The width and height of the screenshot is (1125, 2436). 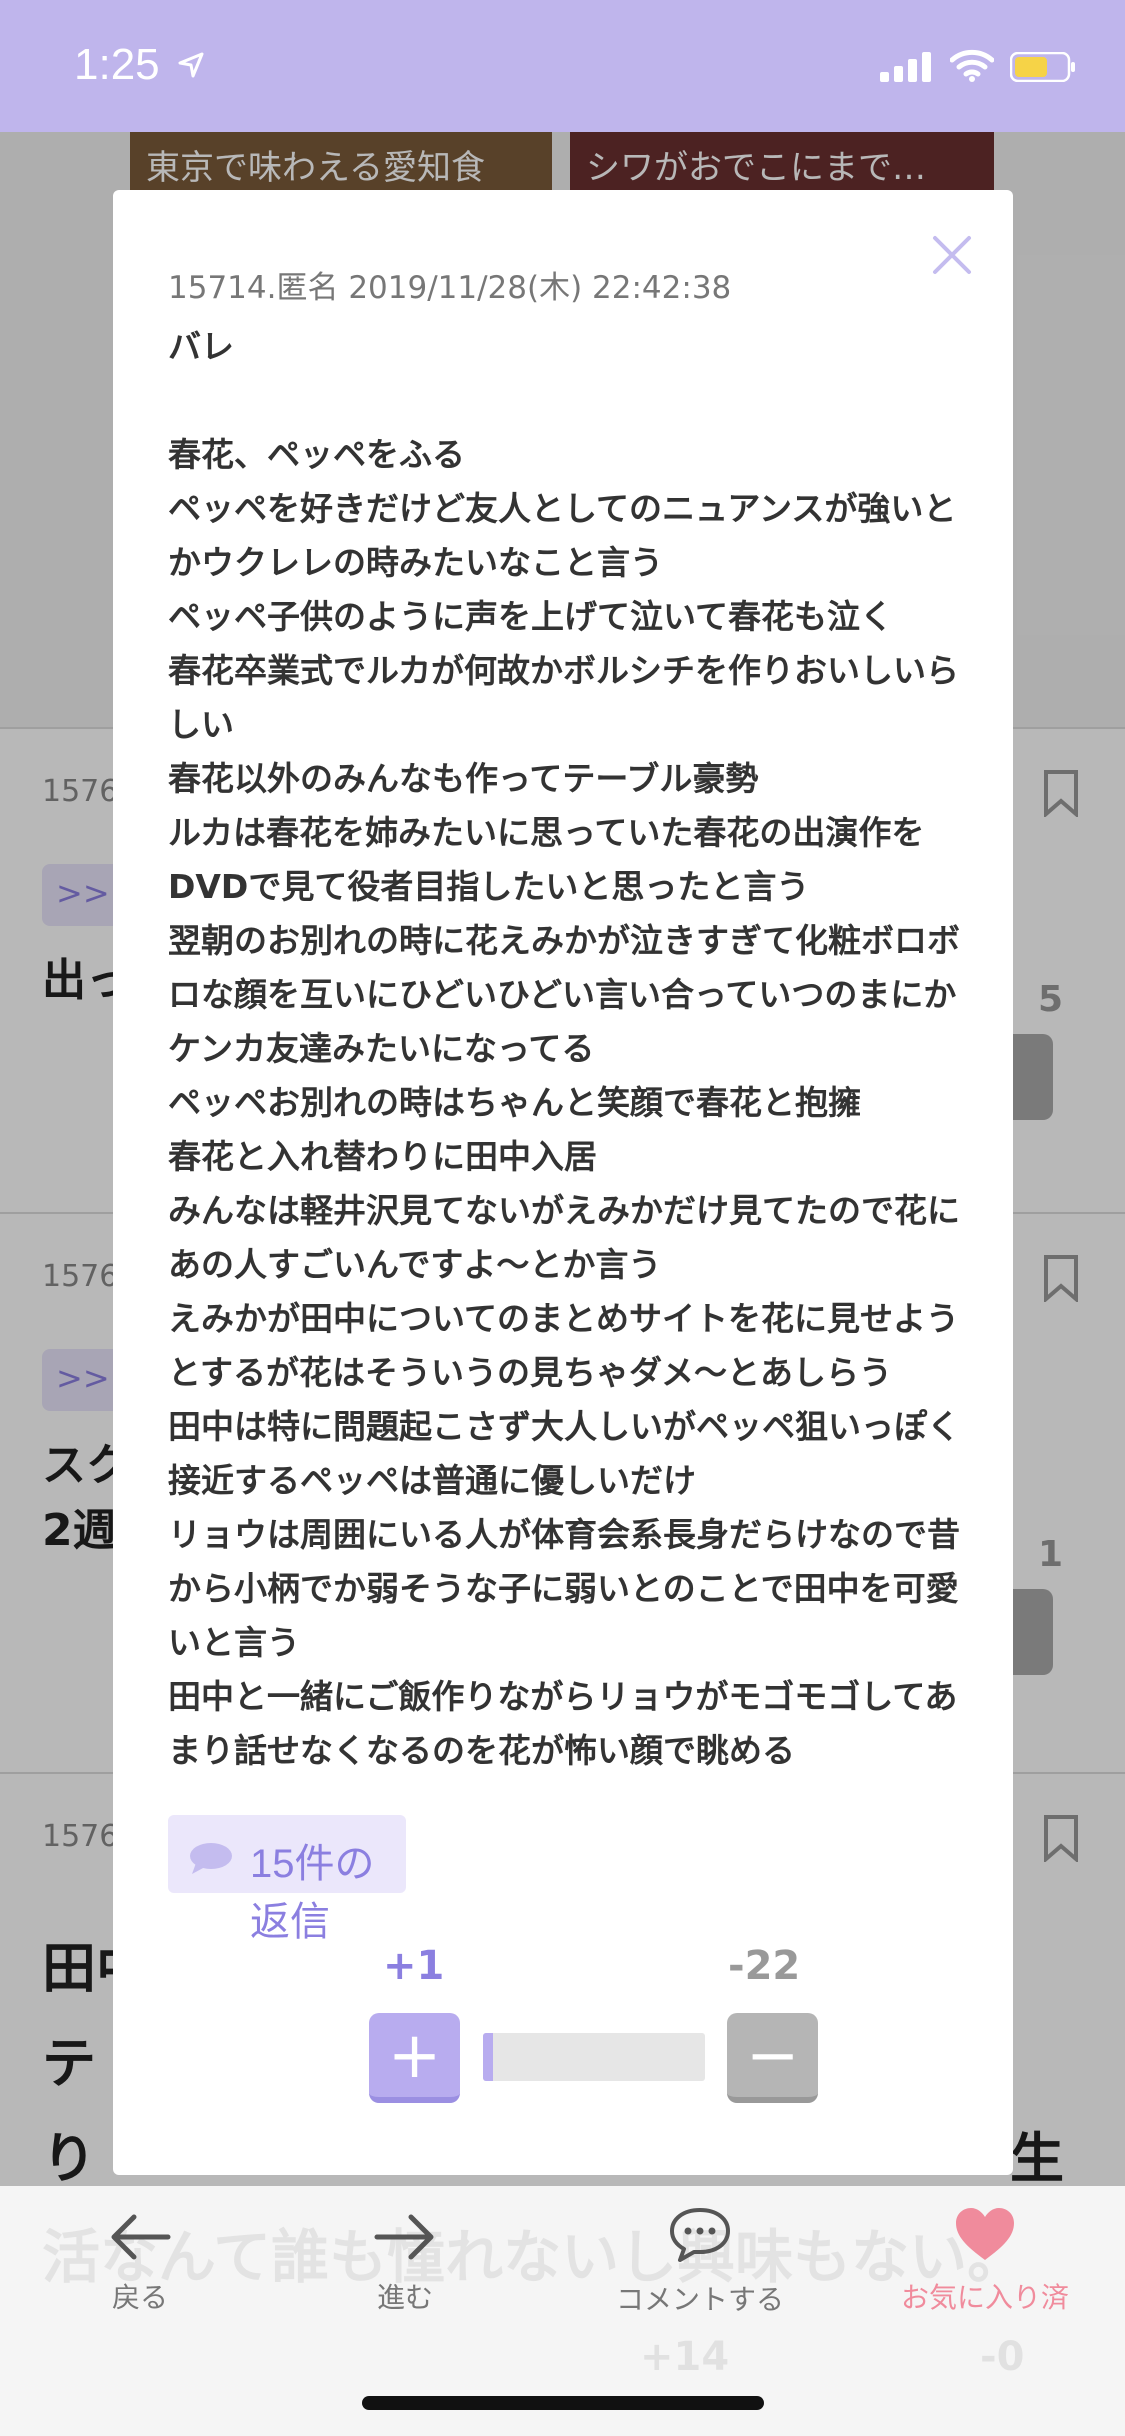 What do you see at coordinates (699, 2299) in the screenshot?
I see `nav-comment-label: コメントする` at bounding box center [699, 2299].